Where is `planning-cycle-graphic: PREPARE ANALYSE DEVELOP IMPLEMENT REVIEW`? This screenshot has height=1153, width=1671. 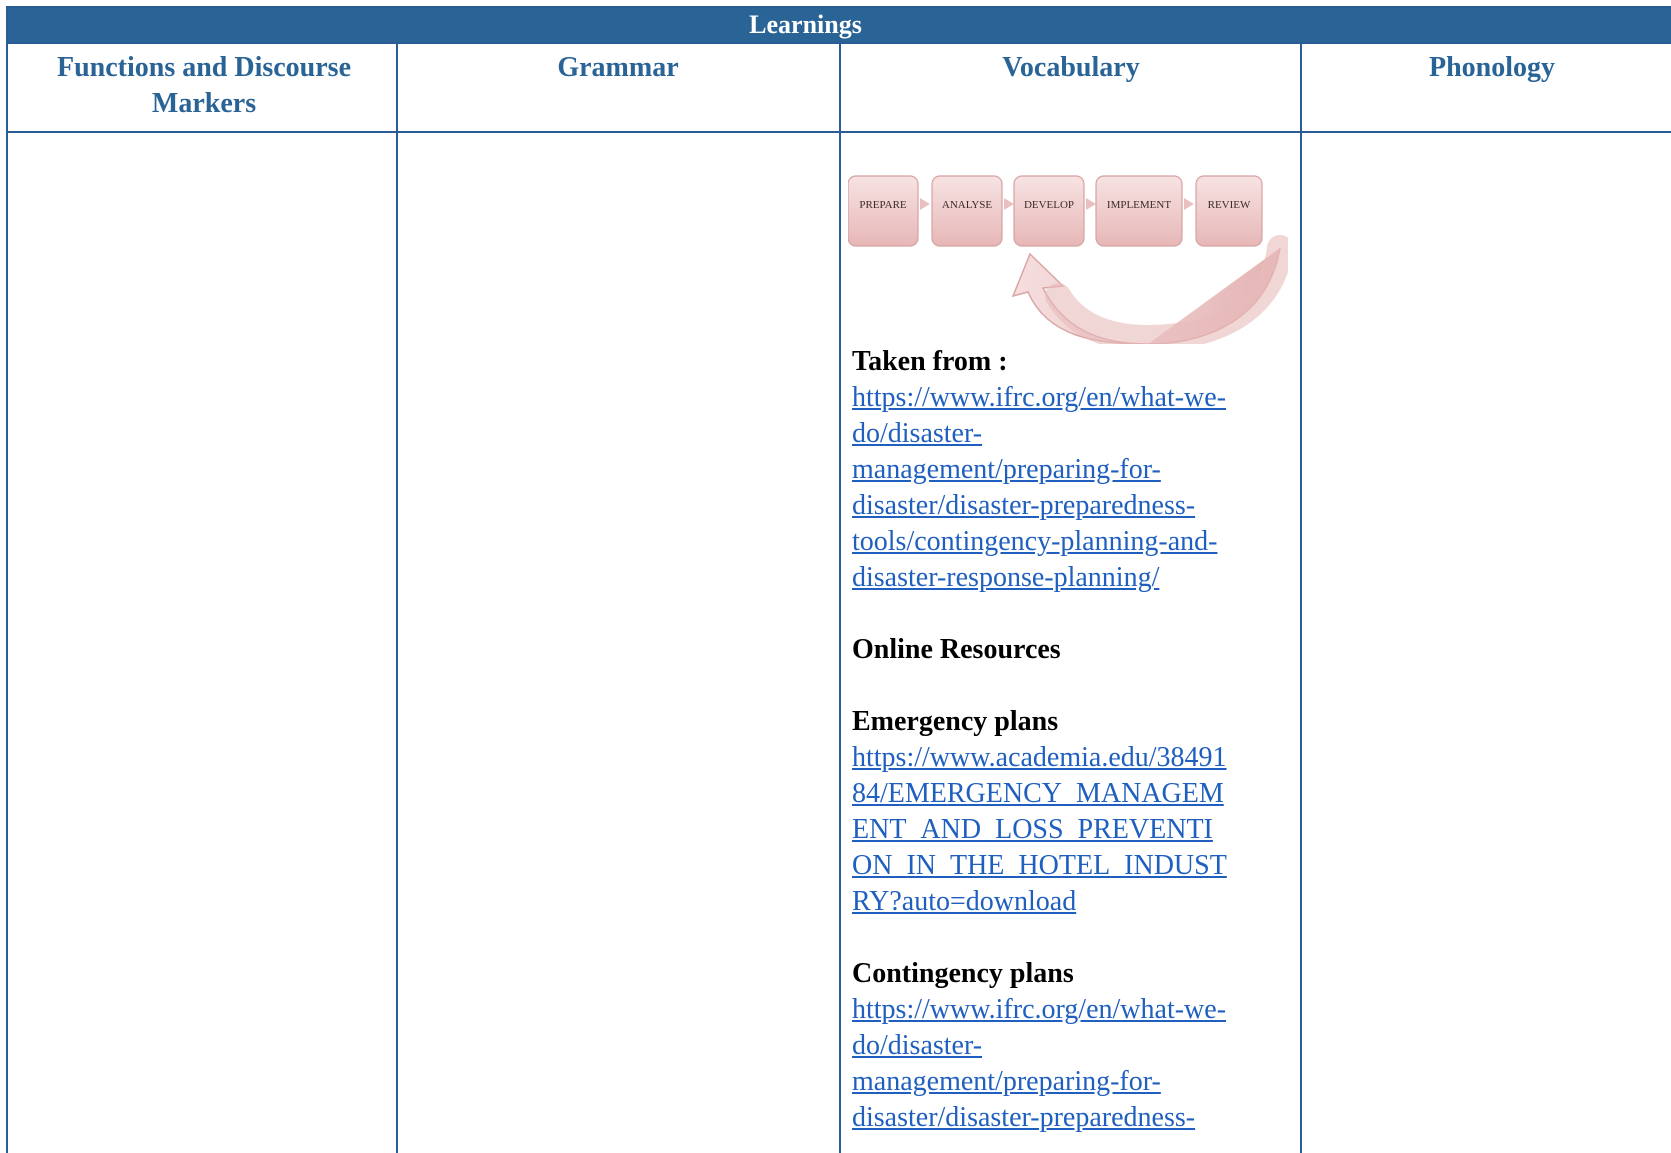 planning-cycle-graphic: PREPARE ANALYSE DEVELOP IMPLEMENT REVIEW is located at coordinates (1068, 259).